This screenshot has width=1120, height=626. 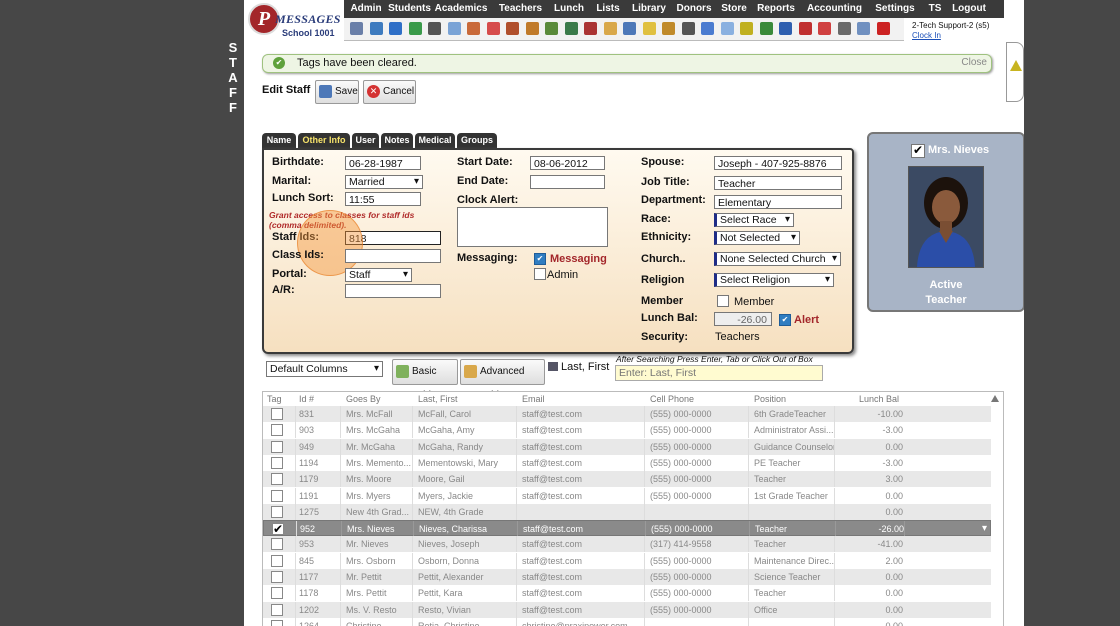 I want to click on tab-user: User, so click(x=365, y=140).